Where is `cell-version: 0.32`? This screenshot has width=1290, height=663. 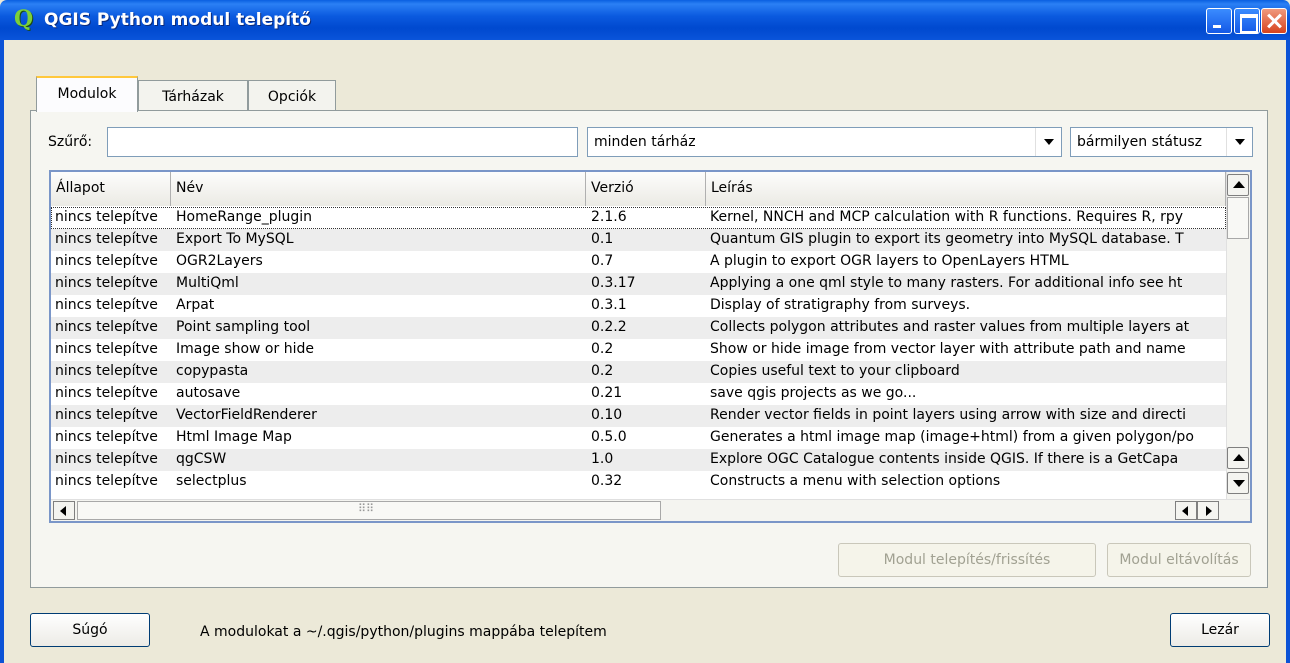
cell-version: 0.32 is located at coordinates (607, 481).